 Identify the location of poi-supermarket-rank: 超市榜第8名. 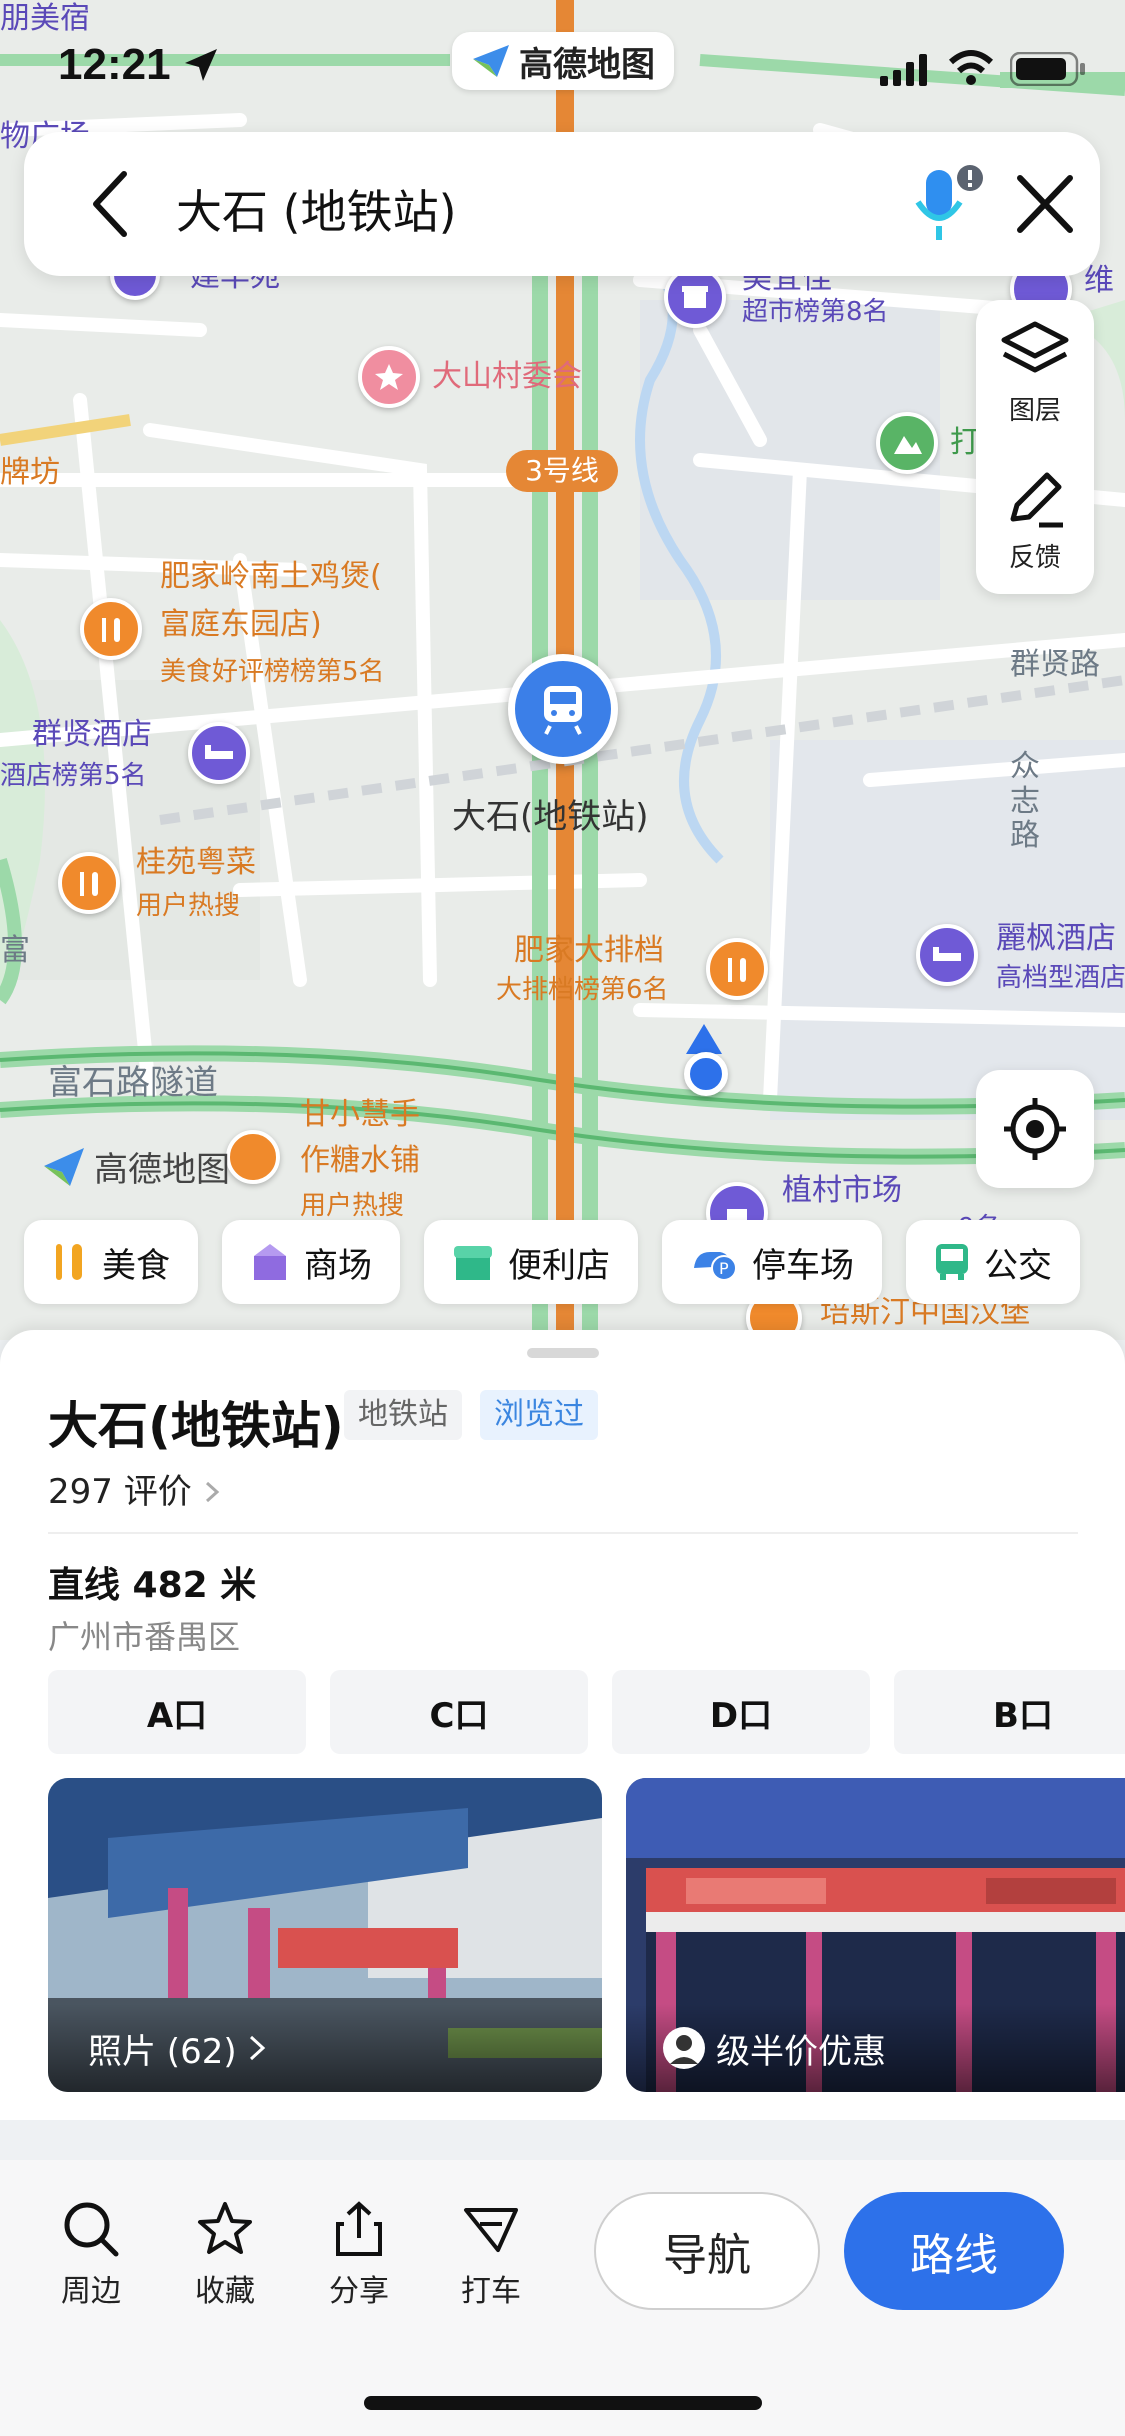
(815, 312).